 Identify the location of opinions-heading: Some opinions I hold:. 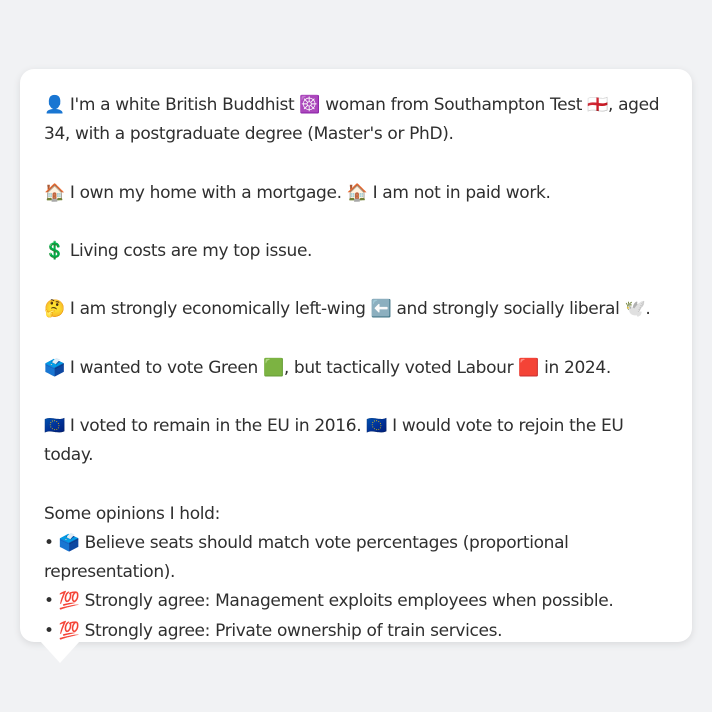
(132, 513).